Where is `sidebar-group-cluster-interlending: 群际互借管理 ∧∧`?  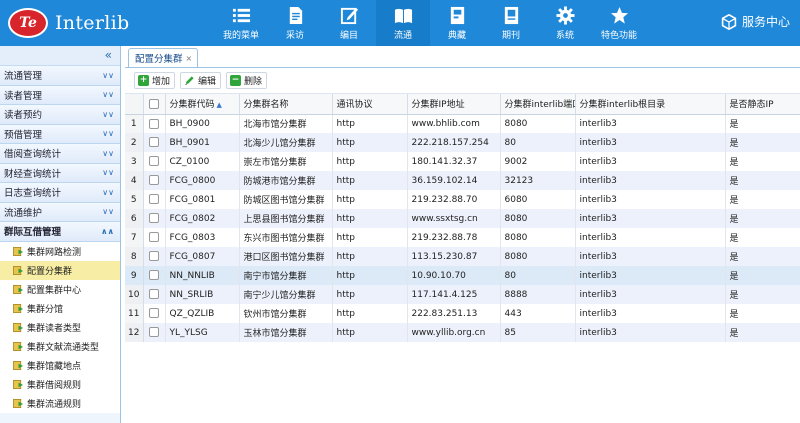 sidebar-group-cluster-interlending: 群际互借管理 ∧∧ is located at coordinates (60, 232).